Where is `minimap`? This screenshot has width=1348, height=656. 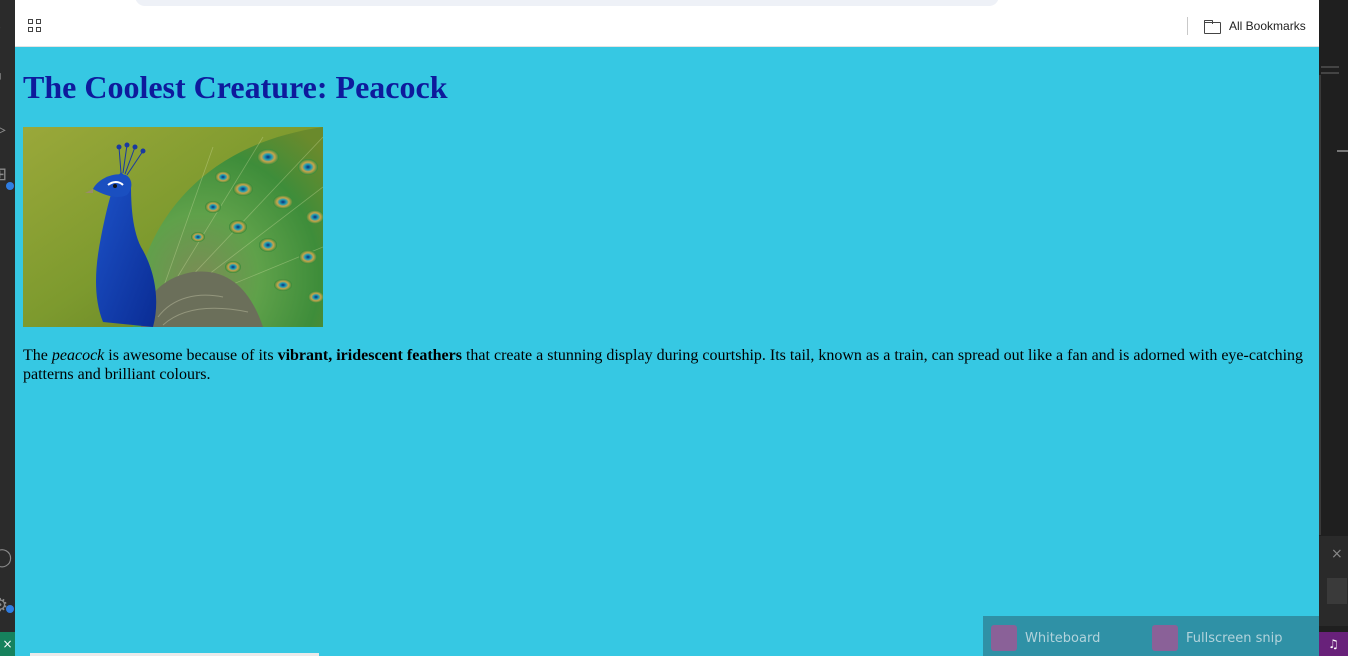 minimap is located at coordinates (1320, 305).